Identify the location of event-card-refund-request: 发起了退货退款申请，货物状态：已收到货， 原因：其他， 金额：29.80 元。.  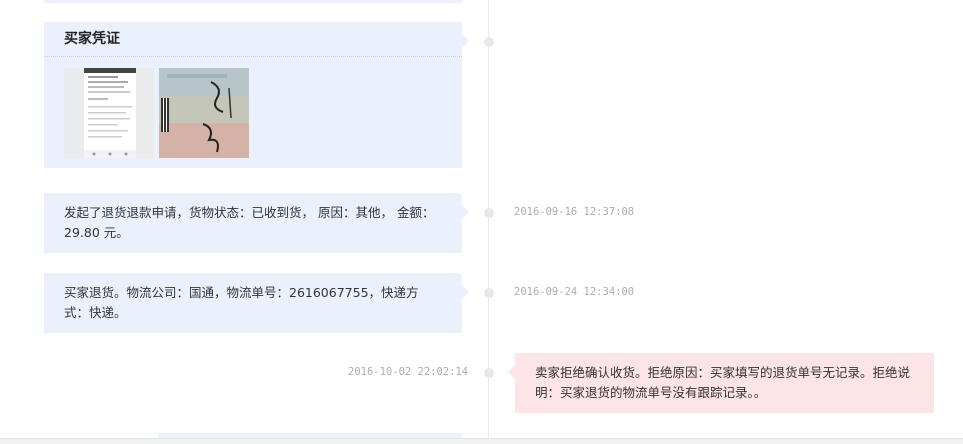
(256, 223).